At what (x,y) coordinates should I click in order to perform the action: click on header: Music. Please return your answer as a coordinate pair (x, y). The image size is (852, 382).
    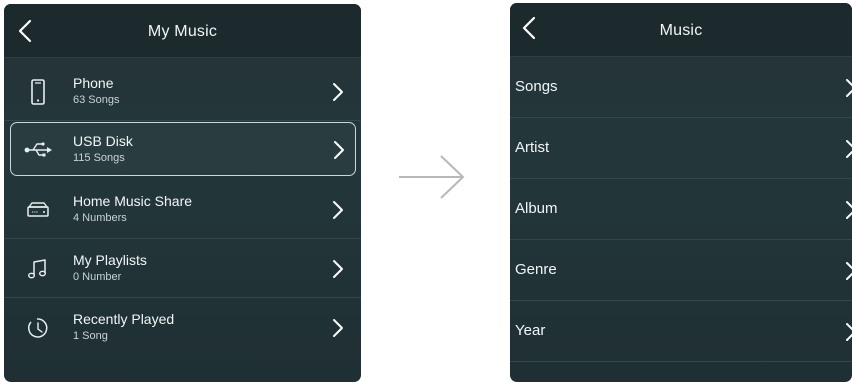
    Looking at the image, I should click on (681, 30).